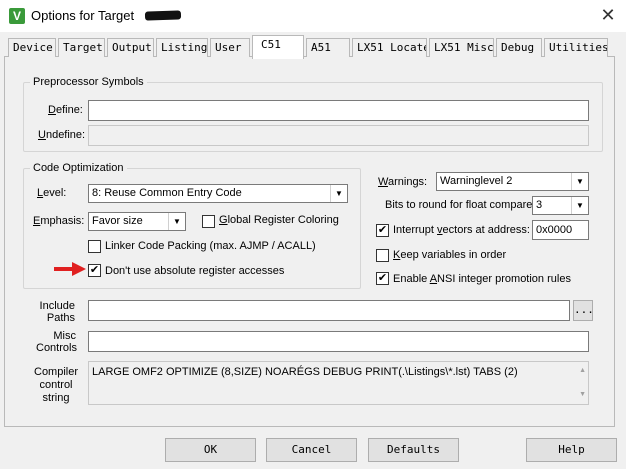 The width and height of the screenshot is (626, 469). Describe the element at coordinates (94, 246) in the screenshot. I see `linker-code-packing-checkbox` at that location.